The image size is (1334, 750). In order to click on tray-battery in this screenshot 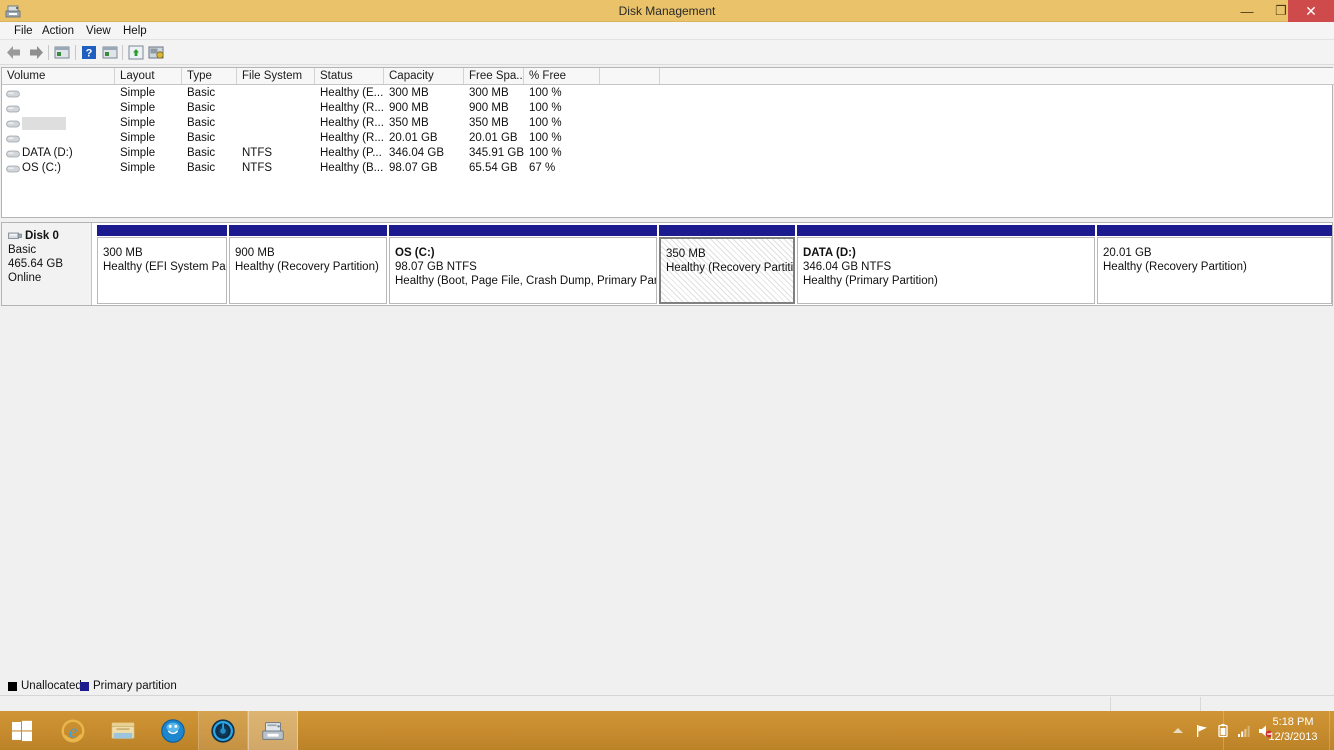, I will do `click(1223, 731)`.